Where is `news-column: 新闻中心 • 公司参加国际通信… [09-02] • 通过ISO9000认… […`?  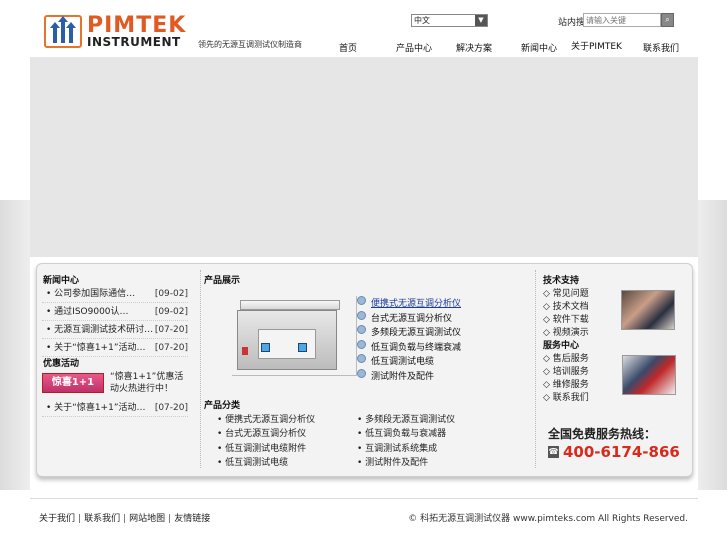 news-column: 新闻中心 • 公司参加国际通信… [09-02] • 通过ISO9000认… [… is located at coordinates (114, 369).